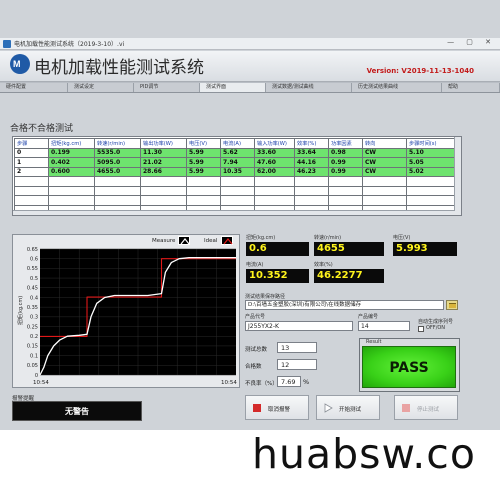 This screenshot has height=500, width=500. What do you see at coordinates (328, 238) in the screenshot?
I see `speed-label: 转速(r/min)` at bounding box center [328, 238].